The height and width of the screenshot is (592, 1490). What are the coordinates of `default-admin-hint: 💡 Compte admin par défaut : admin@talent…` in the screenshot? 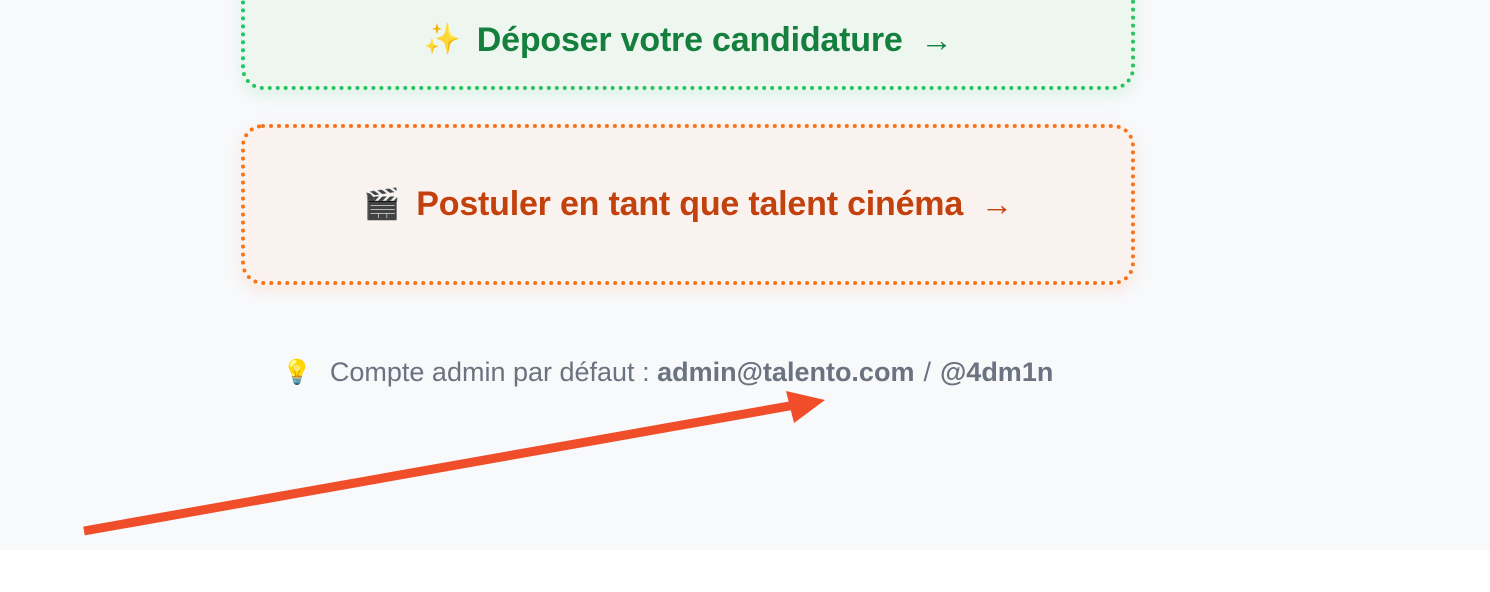 It's located at (667, 372).